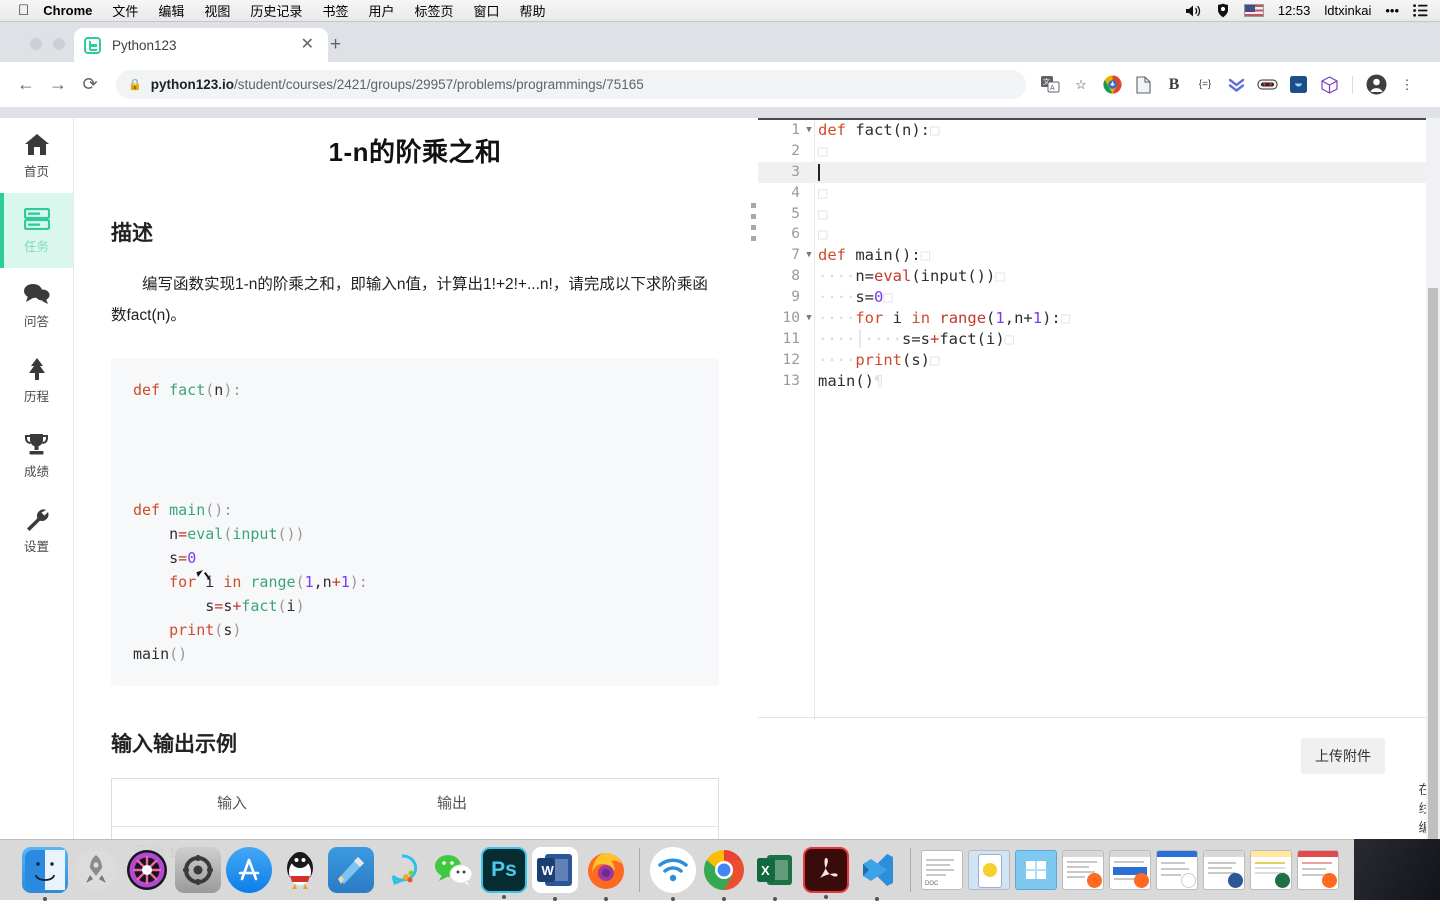 Image resolution: width=1440 pixels, height=901 pixels. Describe the element at coordinates (36, 380) in the screenshot. I see `sidebar-item-progress: 历程` at that location.